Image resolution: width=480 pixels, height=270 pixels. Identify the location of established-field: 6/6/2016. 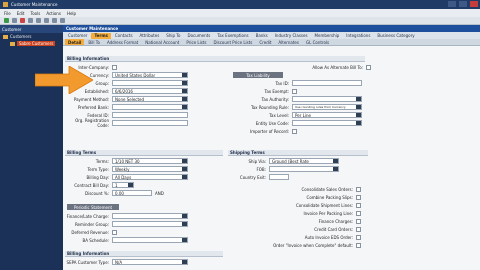
(150, 91).